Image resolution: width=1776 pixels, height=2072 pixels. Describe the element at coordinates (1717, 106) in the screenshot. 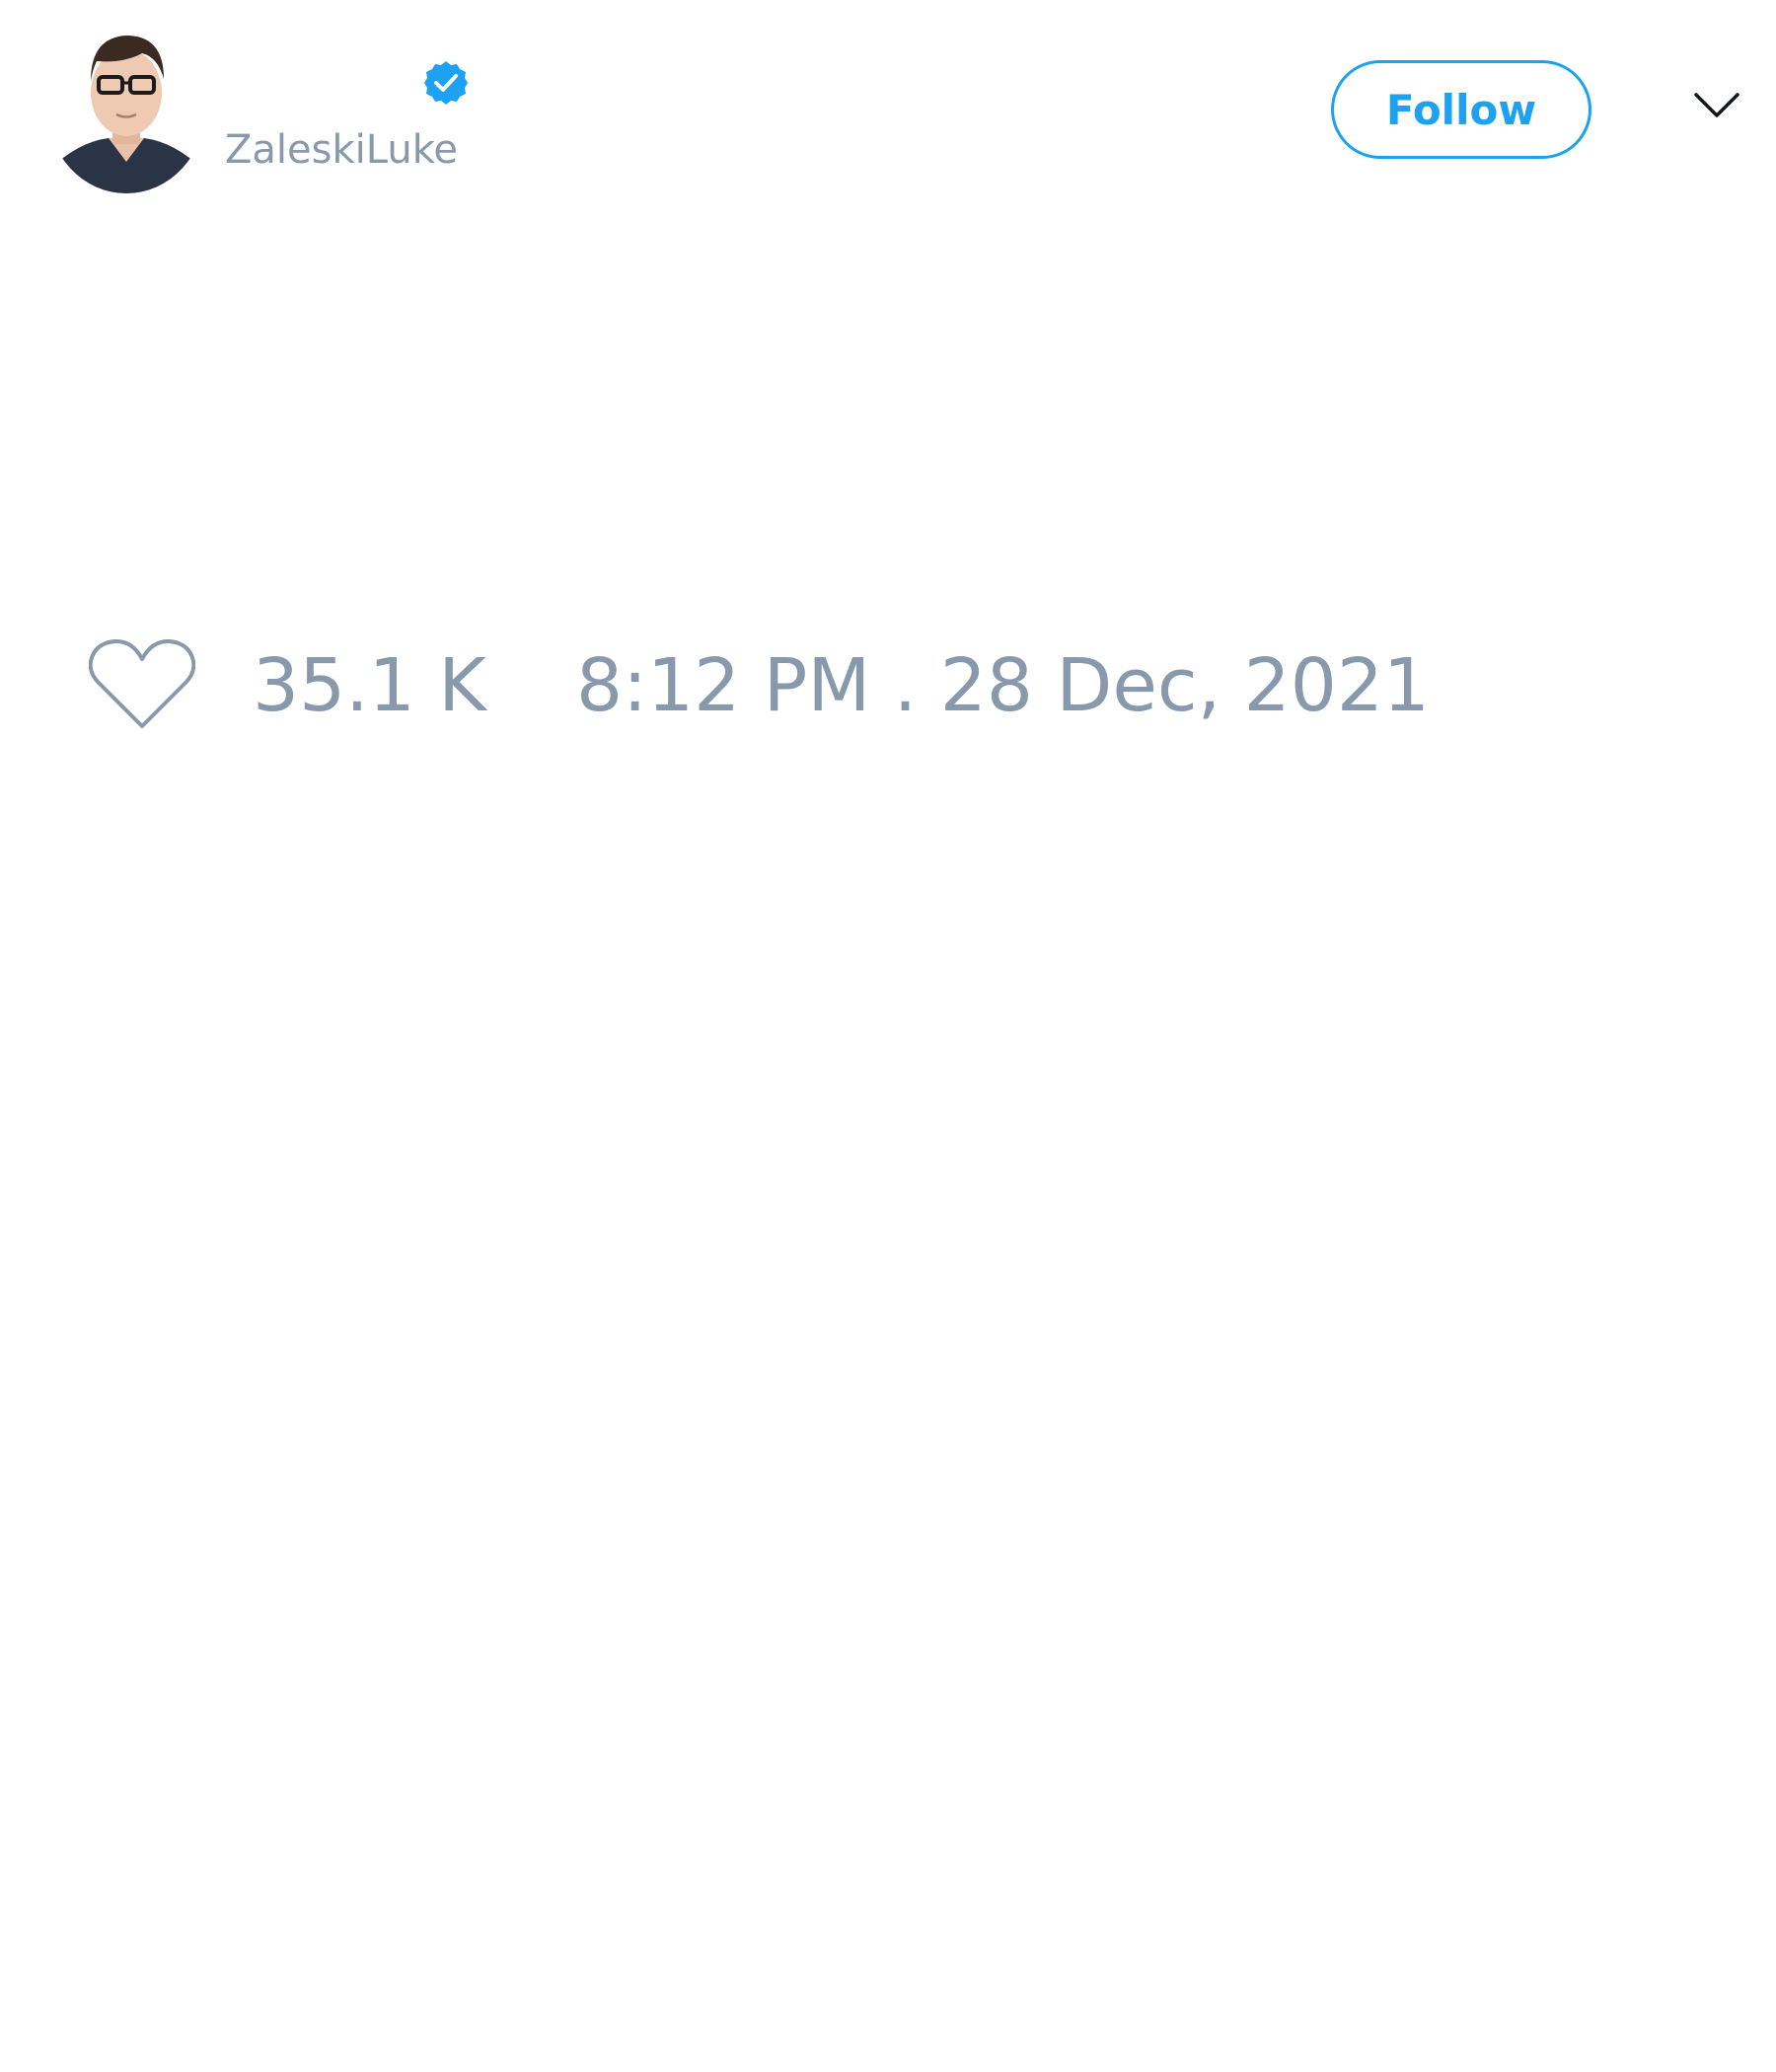

I see `chevron-down-icon` at that location.